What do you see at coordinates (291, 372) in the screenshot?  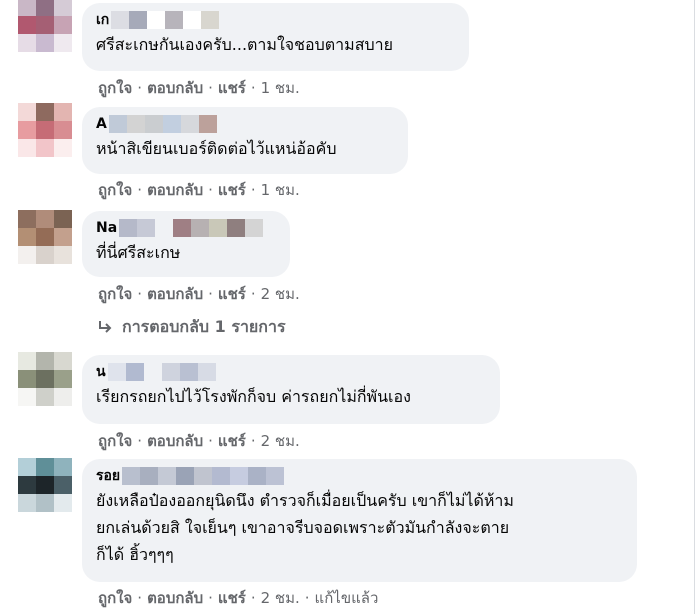 I see `comment-author: น` at bounding box center [291, 372].